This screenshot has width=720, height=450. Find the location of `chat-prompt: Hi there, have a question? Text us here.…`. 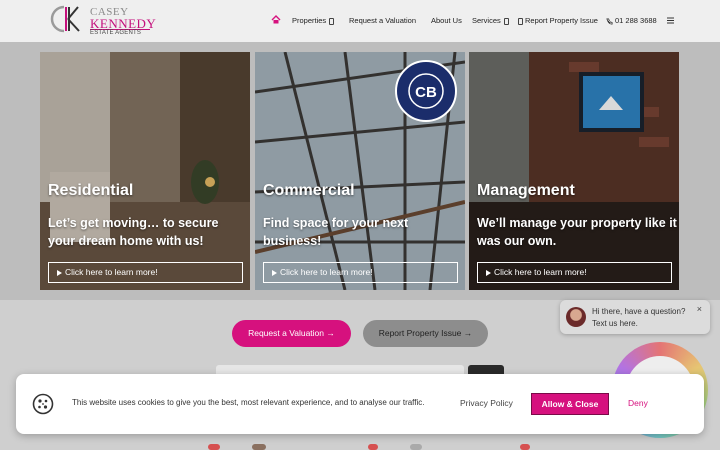

chat-prompt: Hi there, have a question? Text us here.… is located at coordinates (635, 317).